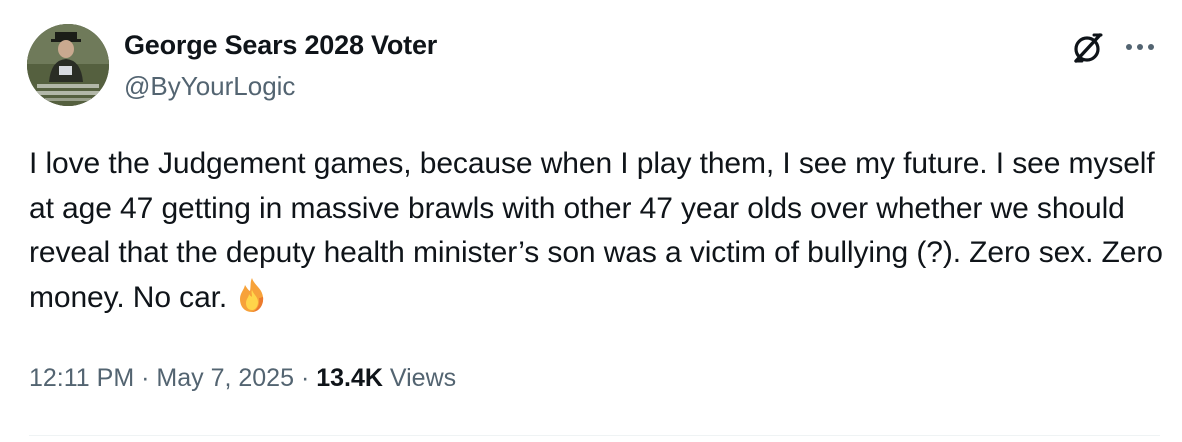 Image resolution: width=1182 pixels, height=442 pixels. I want to click on author-handle: @ByYourLogic, so click(209, 86).